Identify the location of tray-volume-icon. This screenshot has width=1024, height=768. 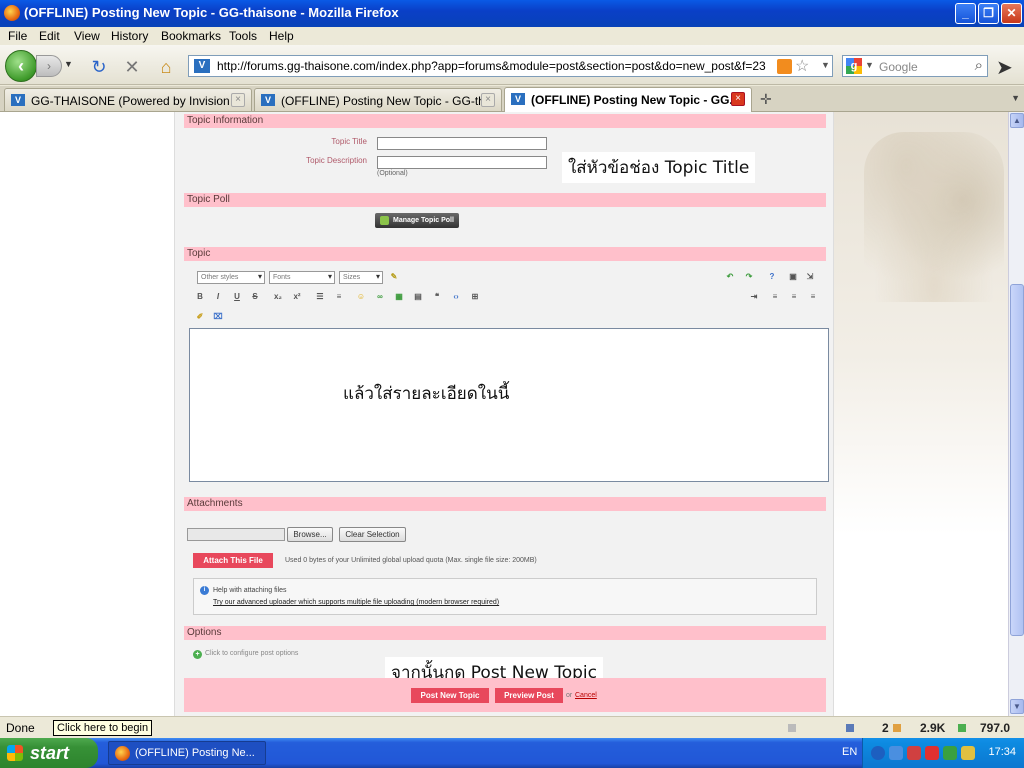
(968, 753).